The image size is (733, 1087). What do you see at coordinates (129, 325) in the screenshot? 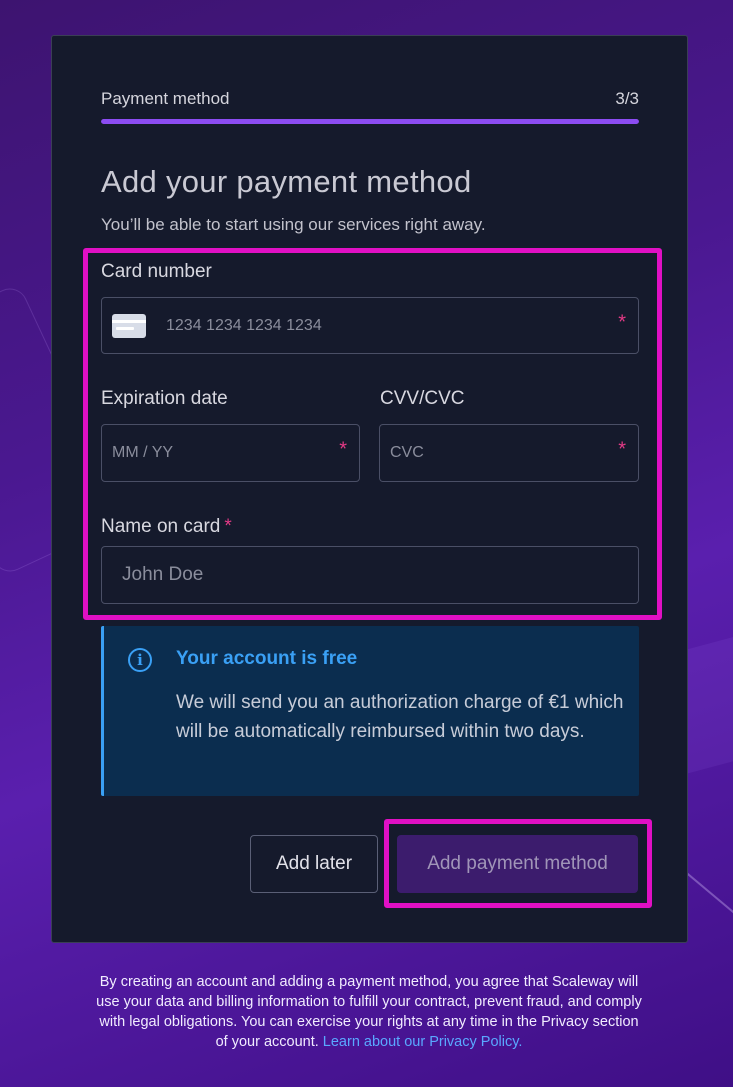
I see `credit-card-icon` at bounding box center [129, 325].